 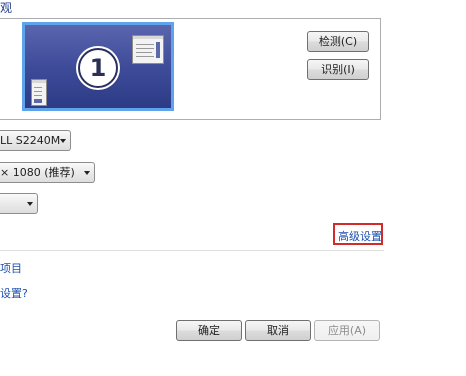 I want to click on advanced-settings-link: 高级设置, so click(x=360, y=236).